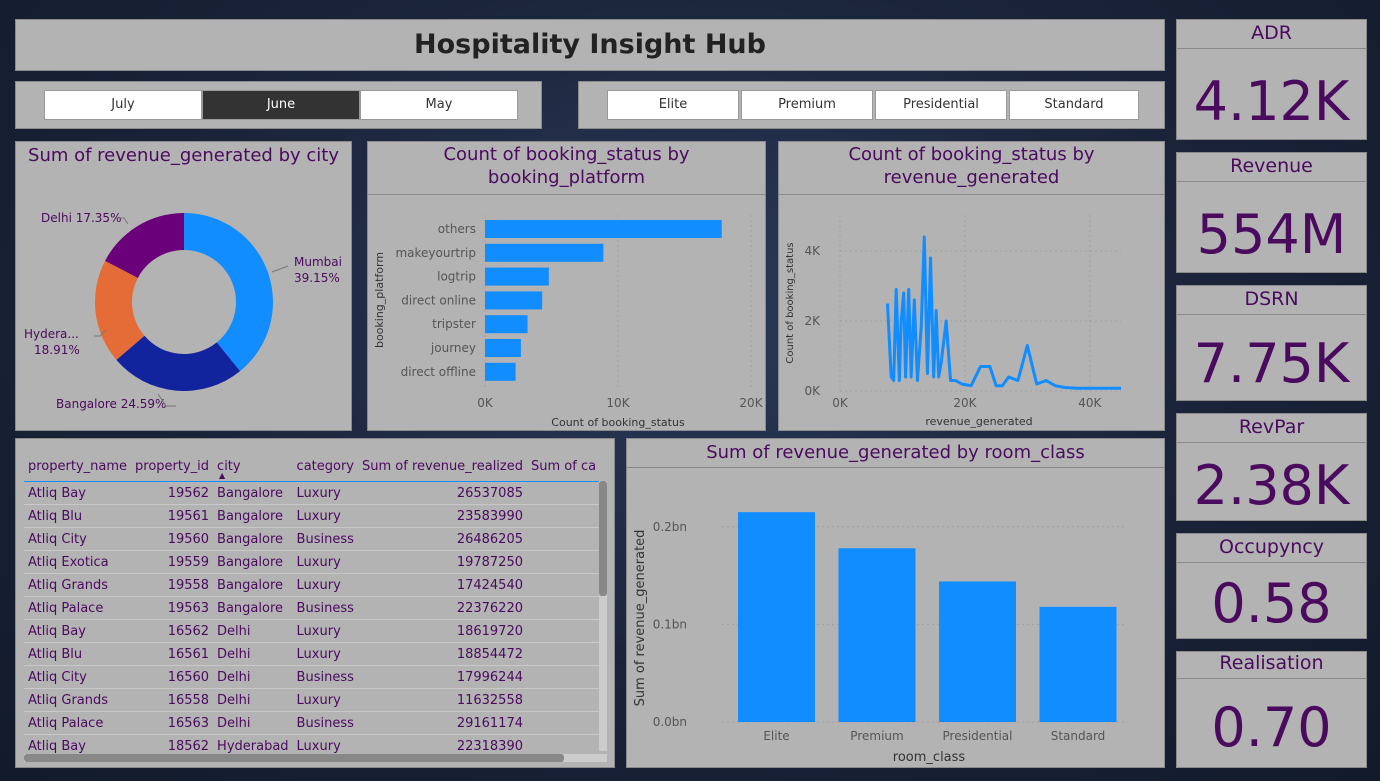 This screenshot has height=781, width=1380. What do you see at coordinates (57, 350) in the screenshot?
I see `donut-label: 18.91%` at bounding box center [57, 350].